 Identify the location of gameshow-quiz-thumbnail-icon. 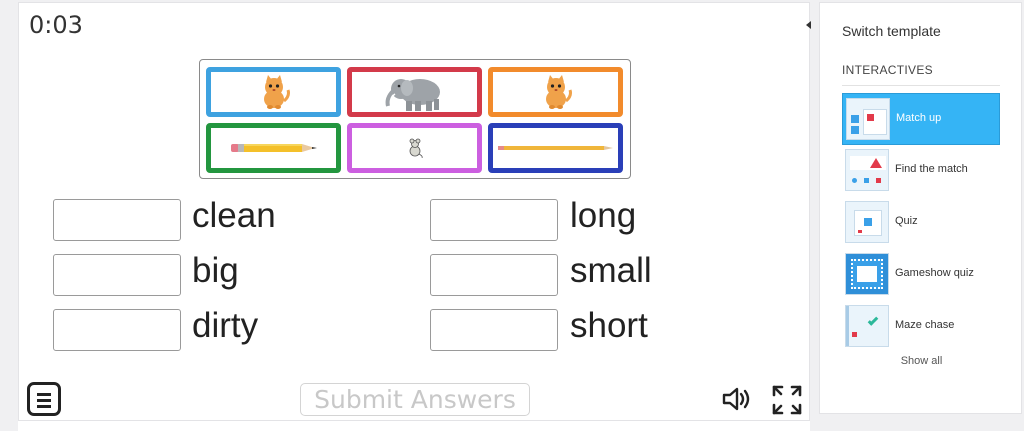
(867, 274).